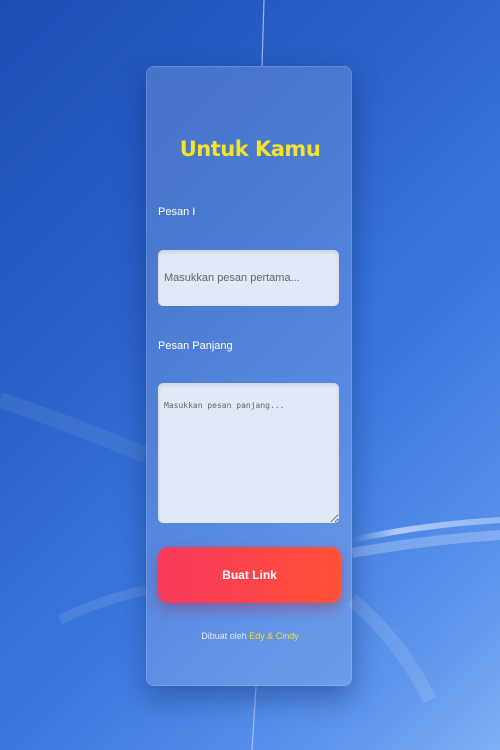 This screenshot has height=750, width=500. Describe the element at coordinates (274, 636) in the screenshot. I see `footer-names: Edy & Cindy` at that location.